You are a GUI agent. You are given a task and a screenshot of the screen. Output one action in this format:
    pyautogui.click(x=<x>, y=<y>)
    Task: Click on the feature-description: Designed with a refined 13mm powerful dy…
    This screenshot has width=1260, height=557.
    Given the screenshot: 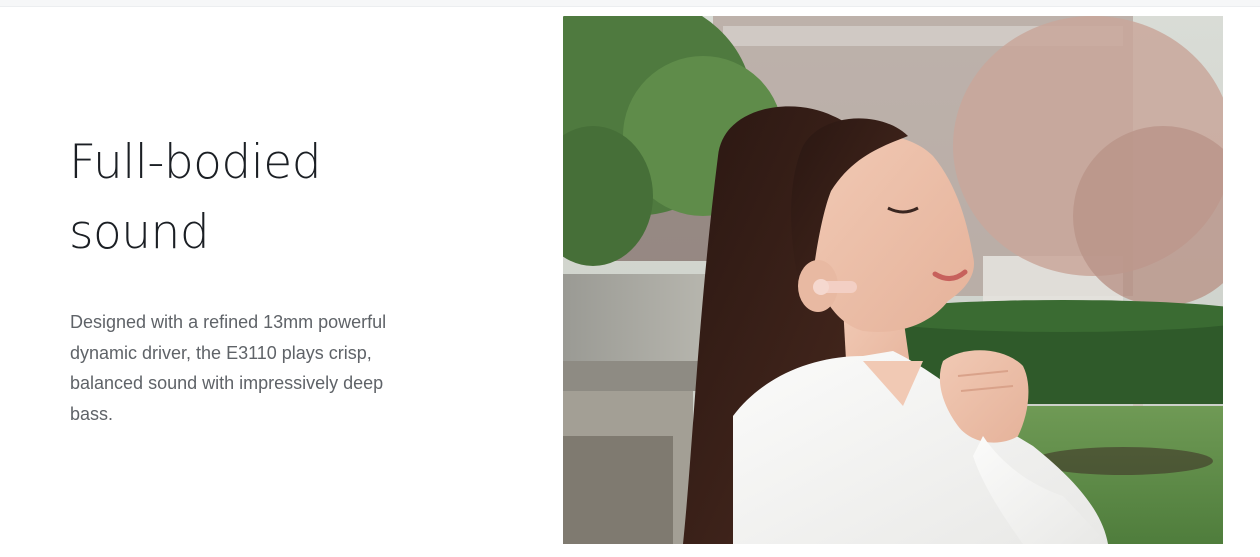 What is the action you would take?
    pyautogui.click(x=228, y=368)
    